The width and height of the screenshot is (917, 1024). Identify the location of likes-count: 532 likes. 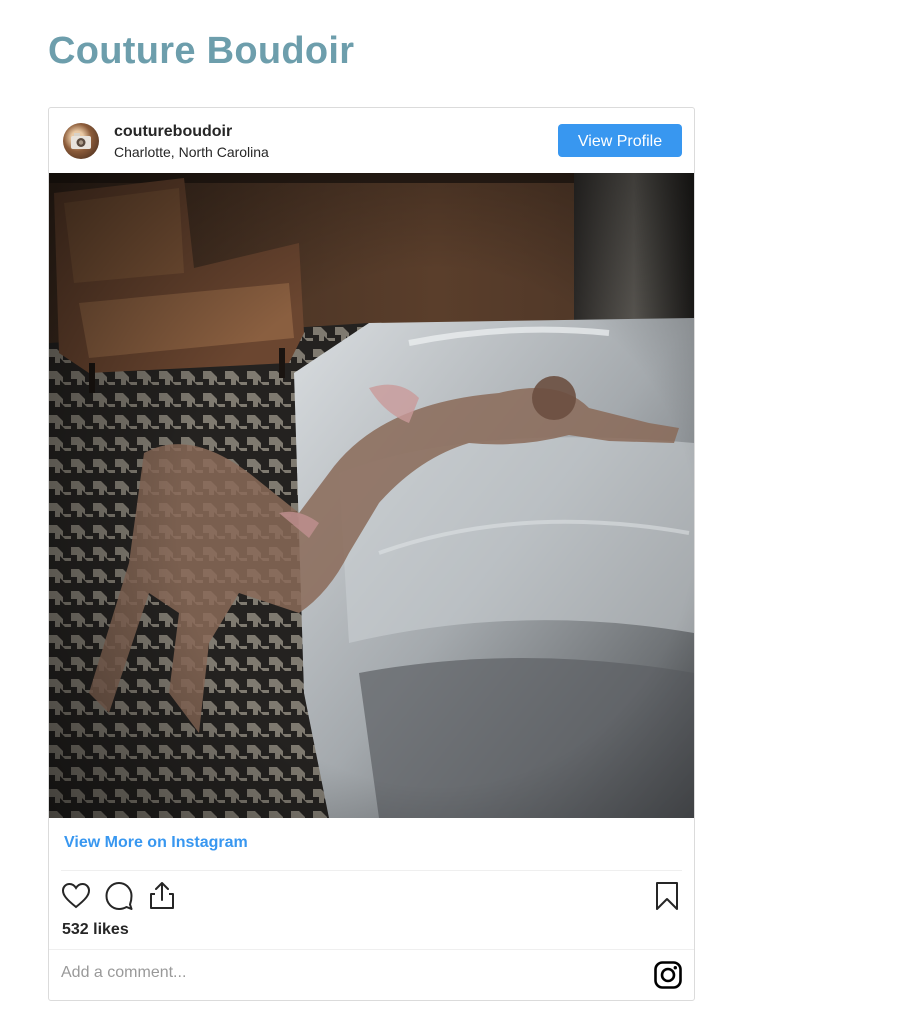
(95, 930).